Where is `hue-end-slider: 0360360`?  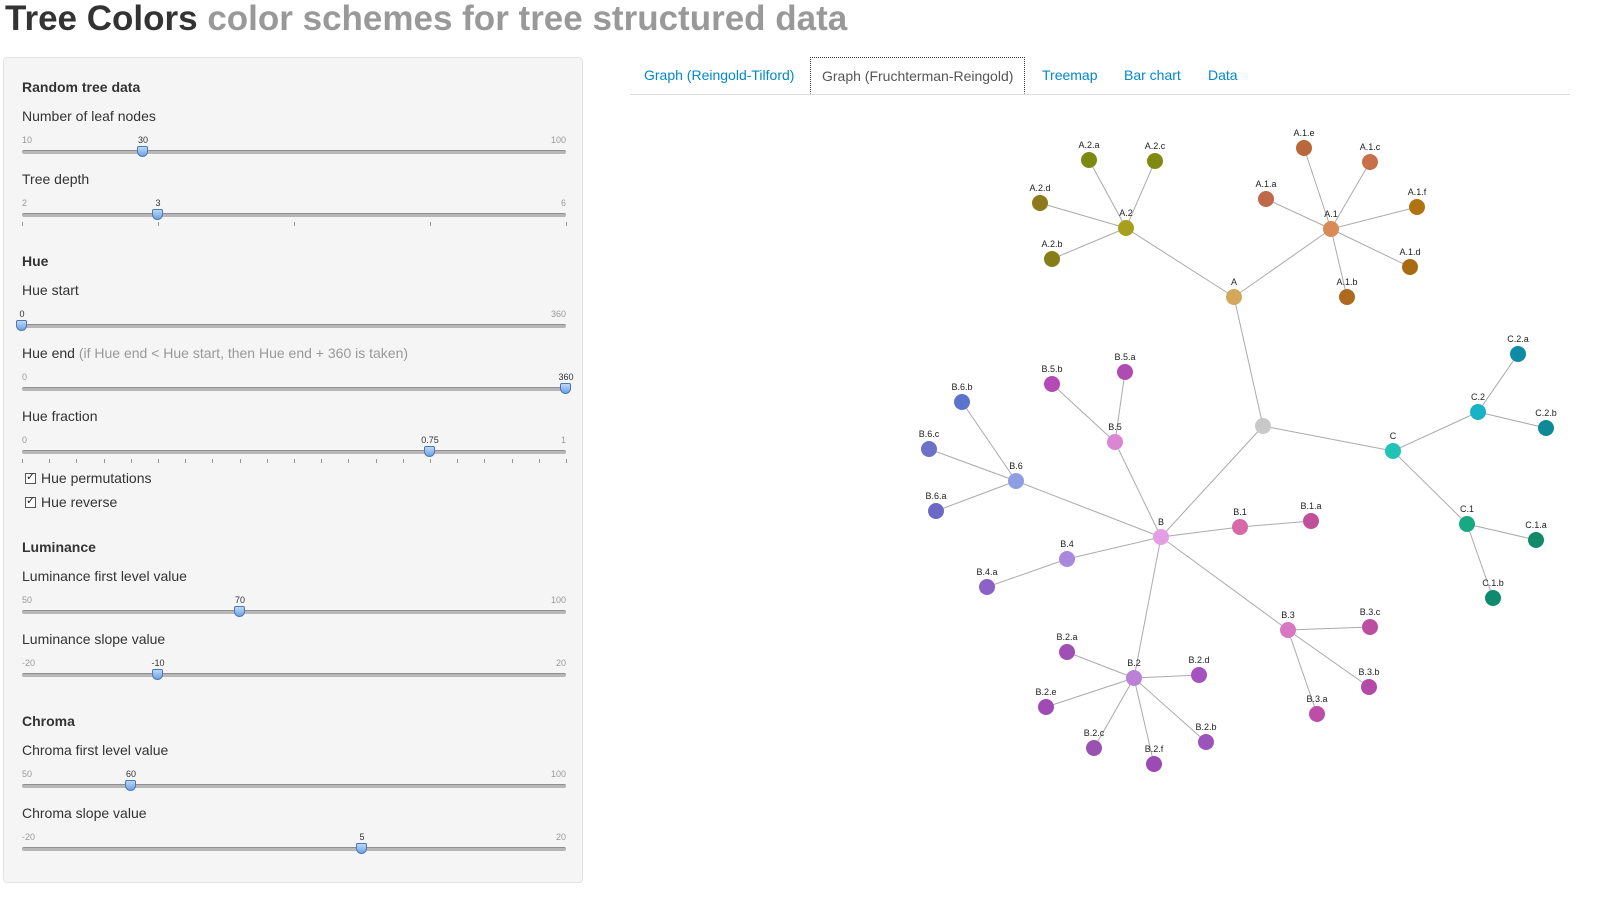
hue-end-slider: 0360360 is located at coordinates (298, 387).